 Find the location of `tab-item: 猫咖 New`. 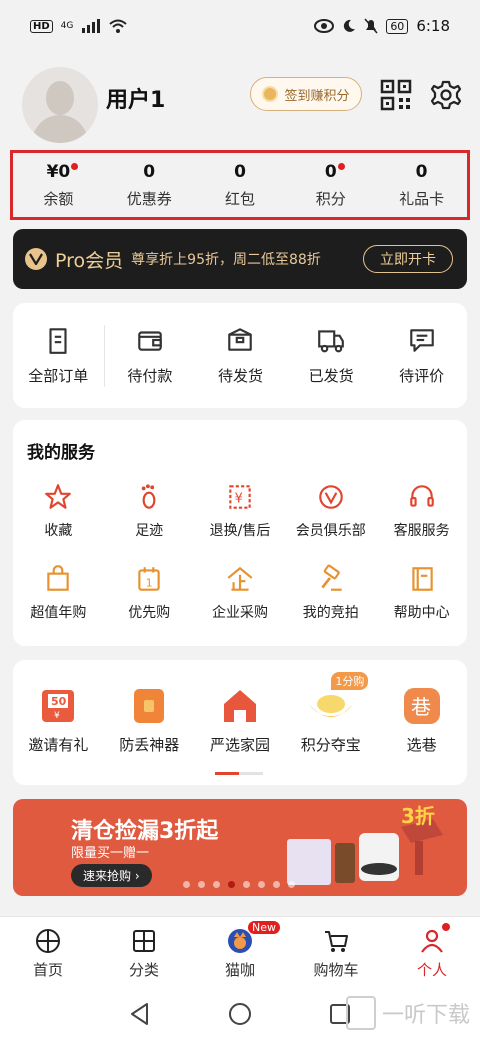

tab-item: 猫咖 New is located at coordinates (240, 952).